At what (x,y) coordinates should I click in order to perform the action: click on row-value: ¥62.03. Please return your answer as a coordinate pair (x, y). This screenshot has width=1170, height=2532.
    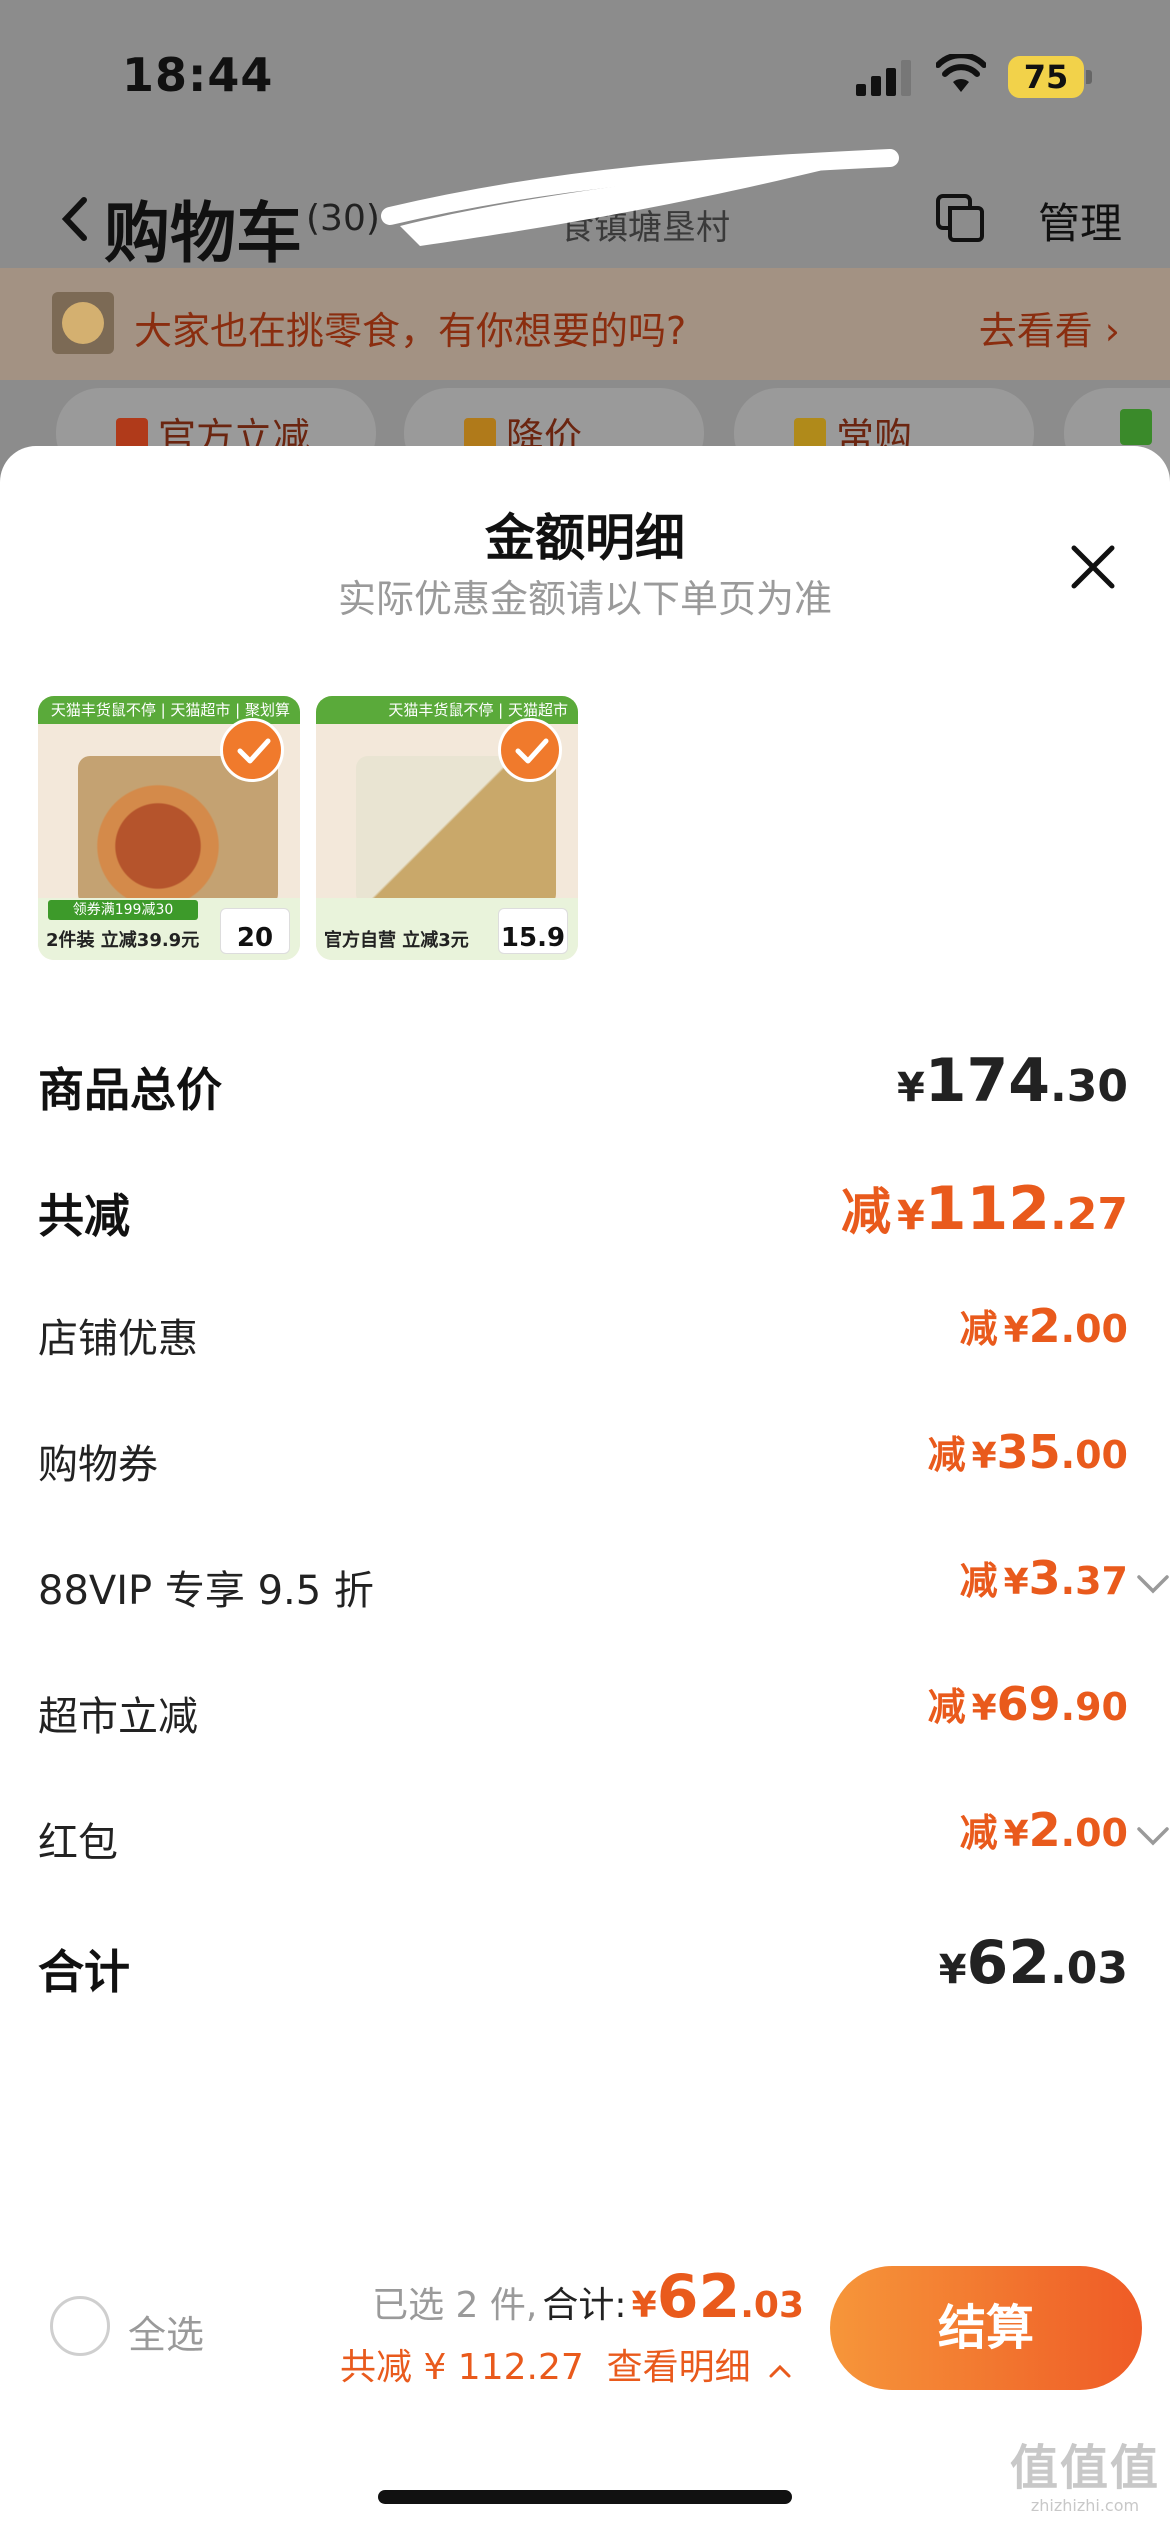
    Looking at the image, I should click on (1033, 1963).